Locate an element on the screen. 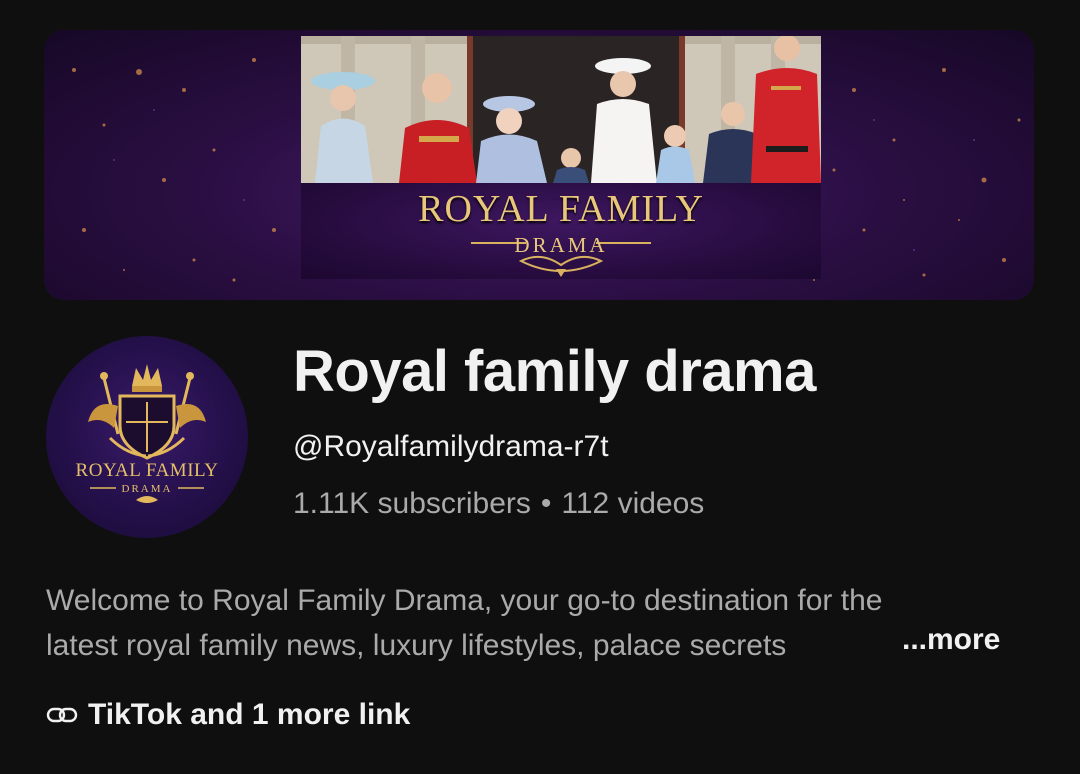 Image resolution: width=1080 pixels, height=774 pixels. channel-links: TikTok and 1 more link is located at coordinates (228, 715).